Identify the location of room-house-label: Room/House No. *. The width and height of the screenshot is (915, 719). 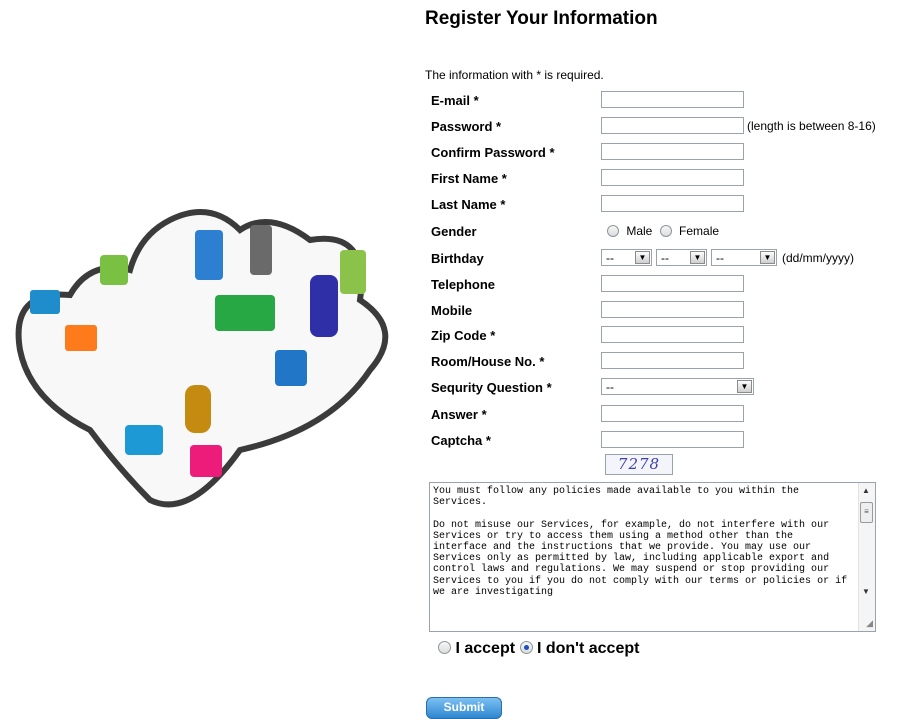
(488, 361).